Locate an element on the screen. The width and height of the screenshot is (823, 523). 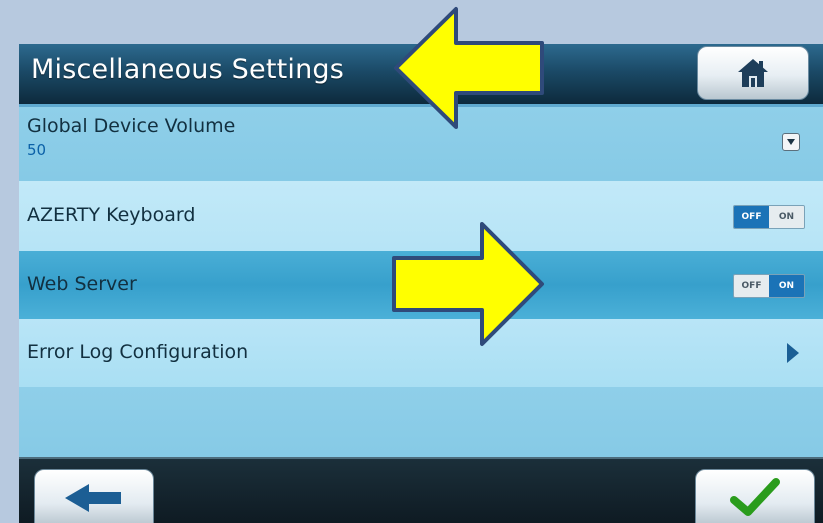
home-icon is located at coordinates (753, 73).